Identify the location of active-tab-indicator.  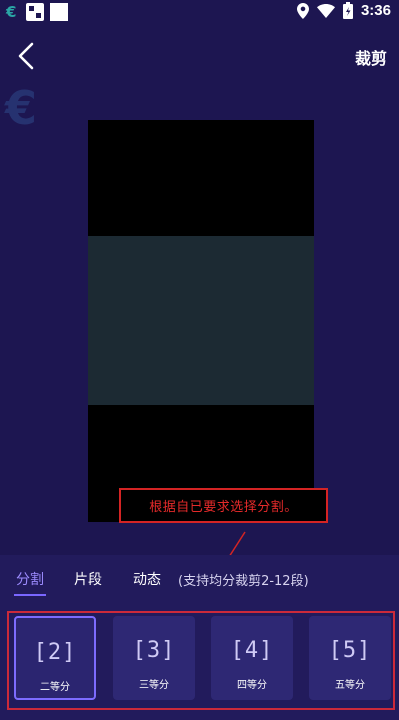
(30, 595).